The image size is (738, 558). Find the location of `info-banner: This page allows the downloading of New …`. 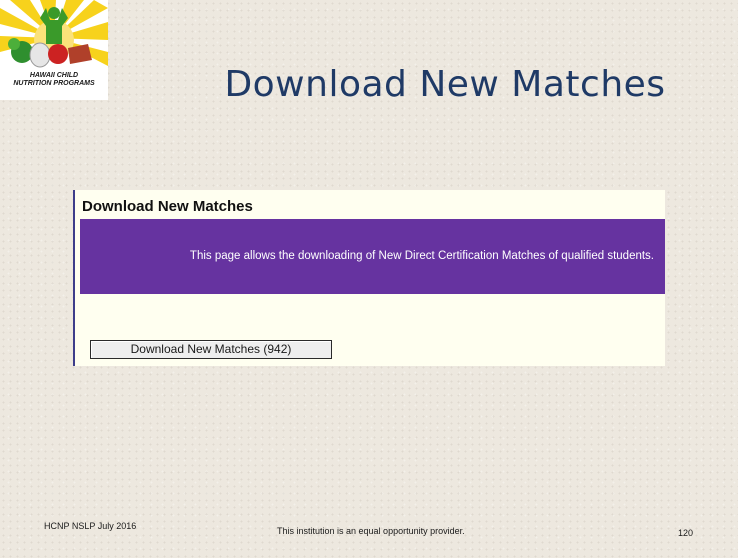

info-banner: This page allows the downloading of New … is located at coordinates (372, 256).